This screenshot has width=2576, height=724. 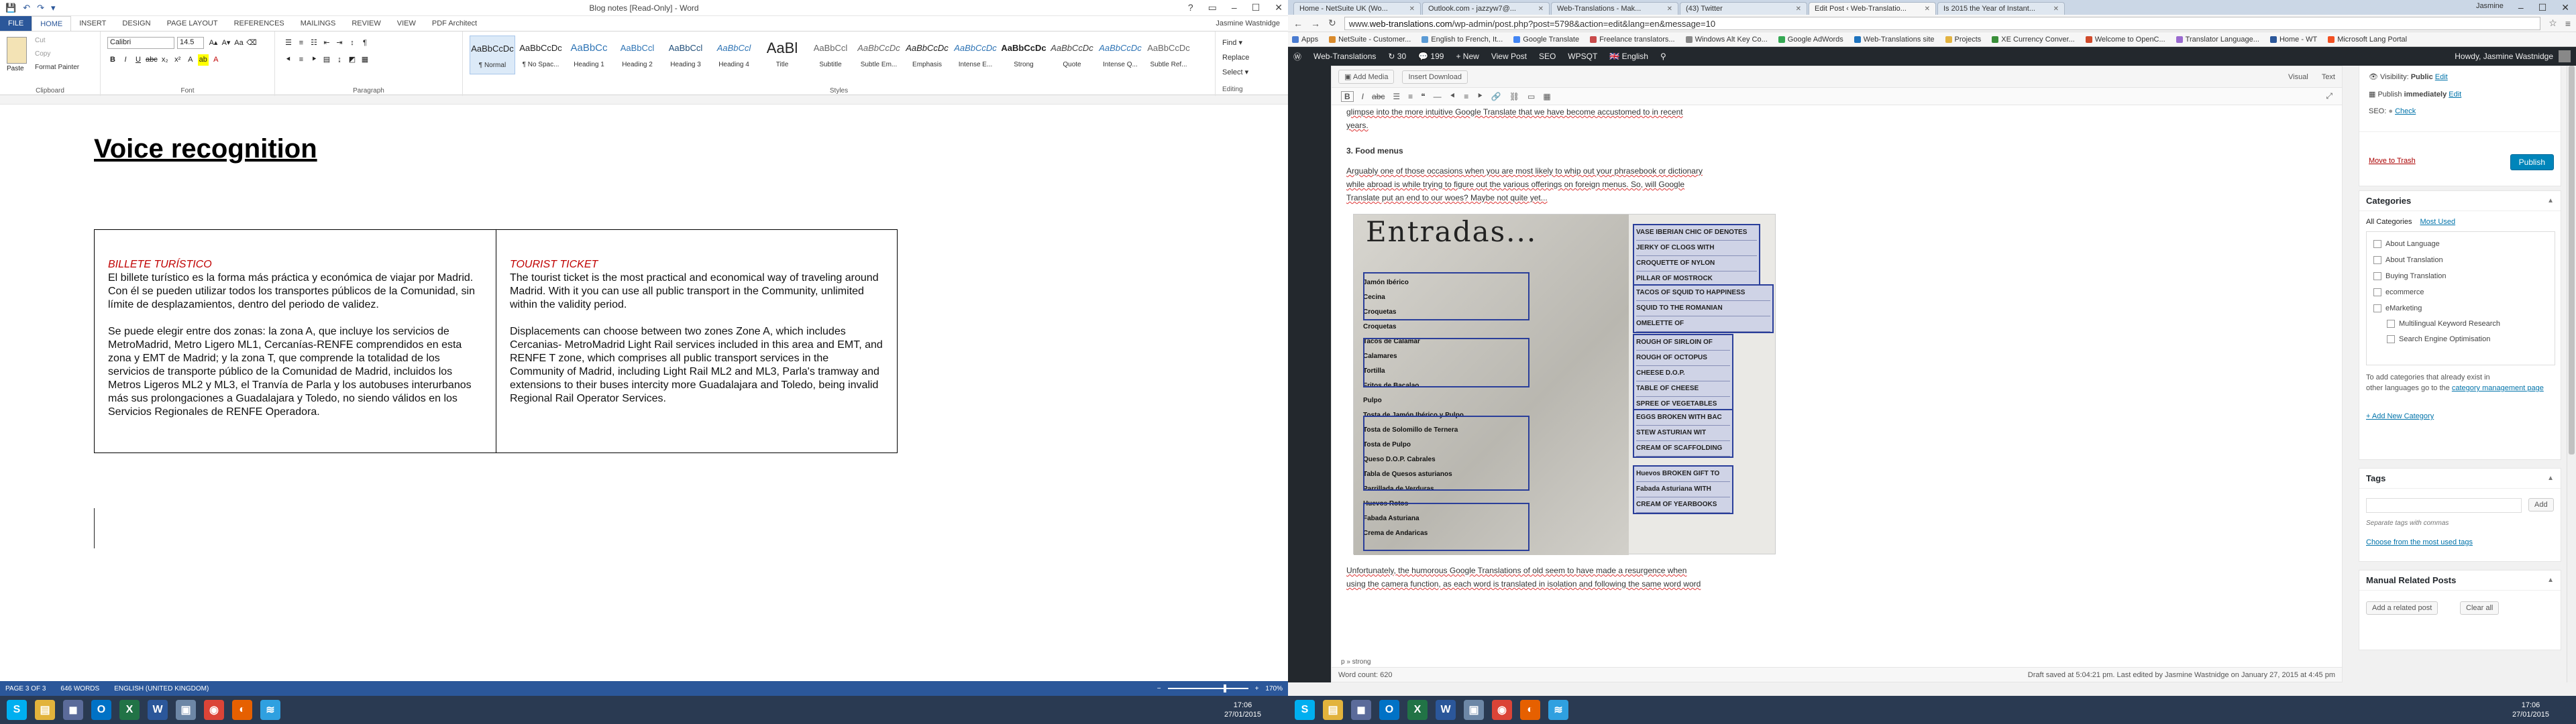 What do you see at coordinates (125, 60) in the screenshot?
I see `italic-icon: I` at bounding box center [125, 60].